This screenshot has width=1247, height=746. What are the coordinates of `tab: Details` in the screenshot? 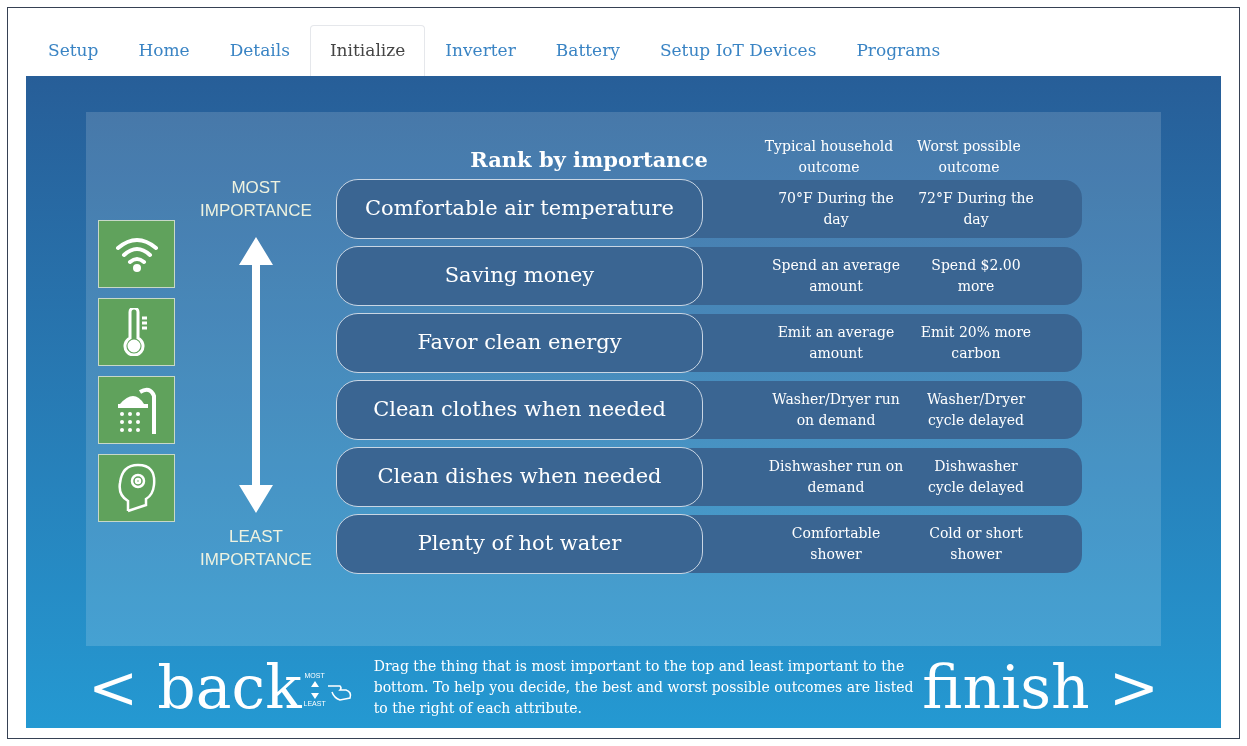 It's located at (259, 50).